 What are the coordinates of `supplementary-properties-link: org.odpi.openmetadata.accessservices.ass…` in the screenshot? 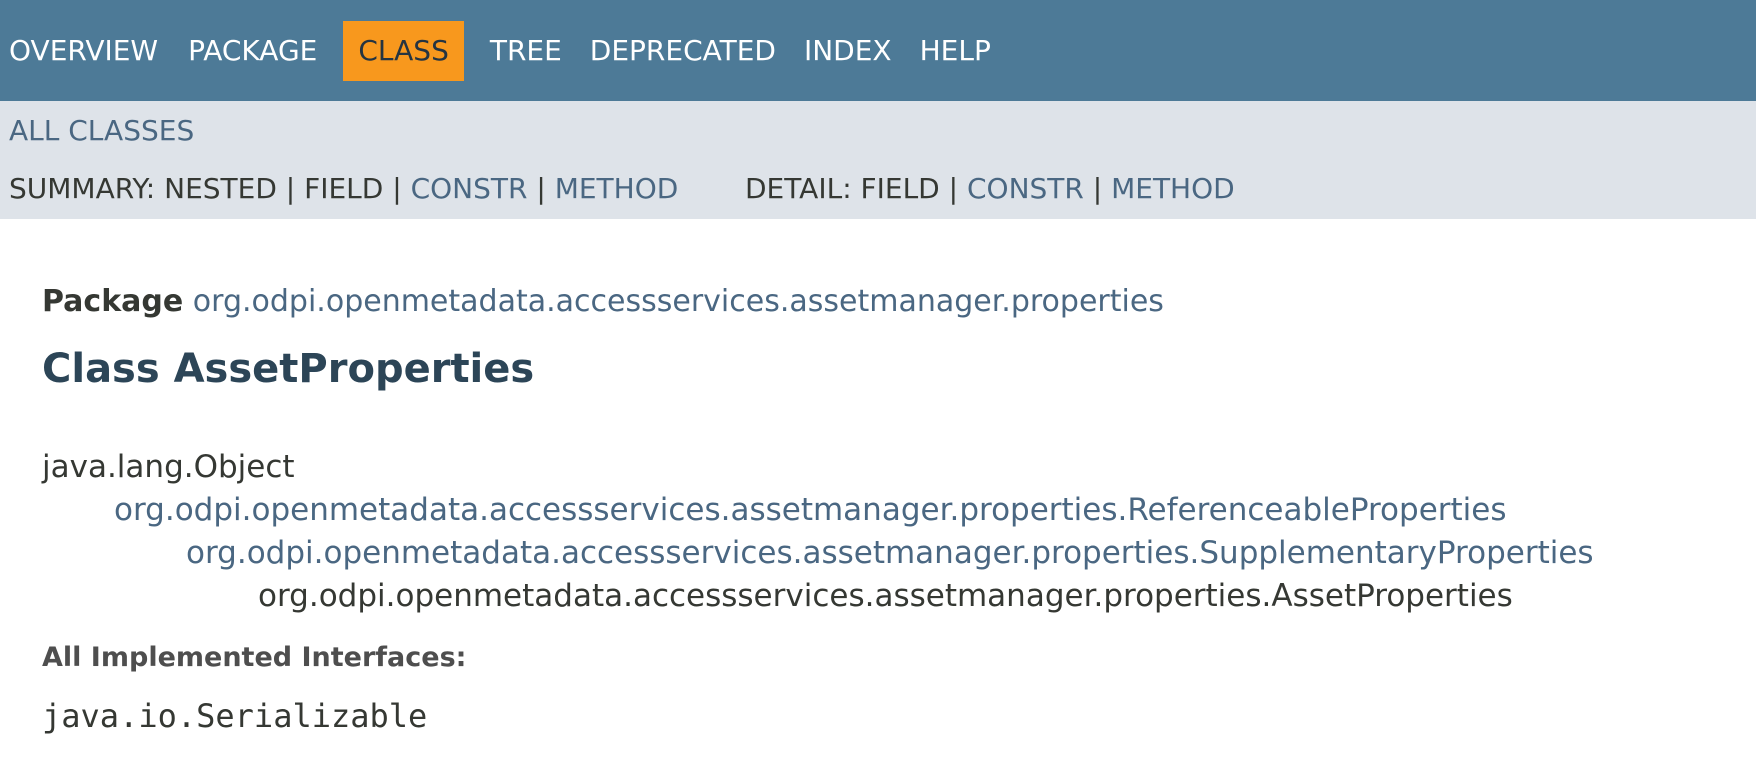 It's located at (890, 553).